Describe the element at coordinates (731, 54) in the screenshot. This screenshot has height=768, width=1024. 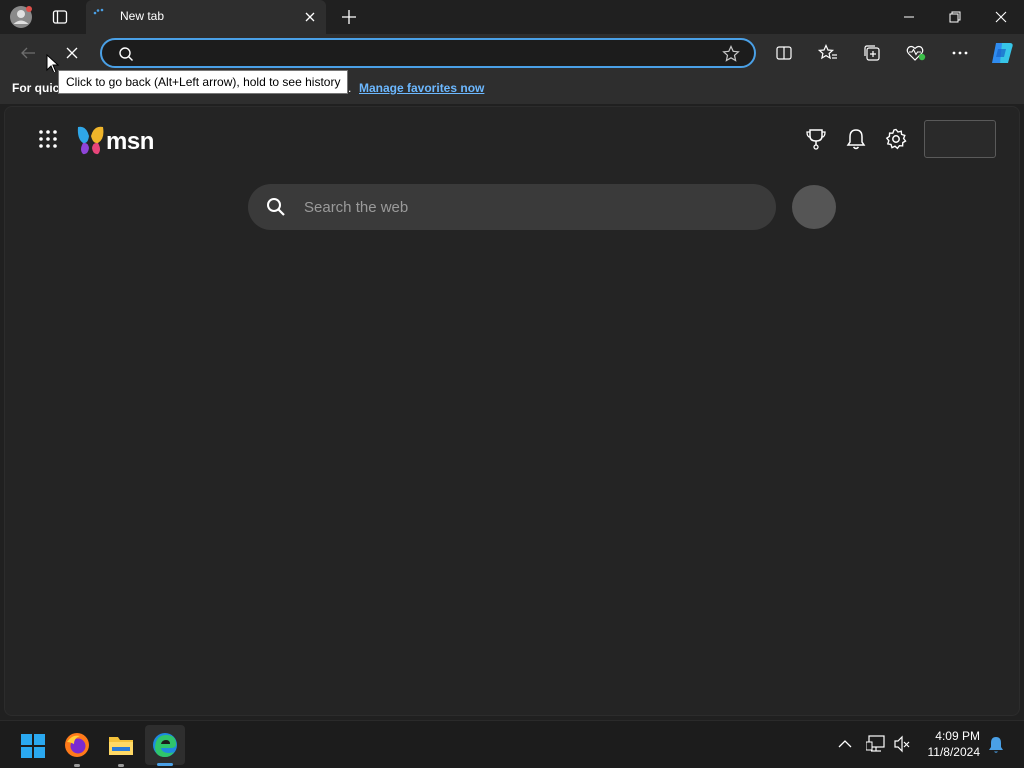
I see `add-favorite-star-icon` at that location.